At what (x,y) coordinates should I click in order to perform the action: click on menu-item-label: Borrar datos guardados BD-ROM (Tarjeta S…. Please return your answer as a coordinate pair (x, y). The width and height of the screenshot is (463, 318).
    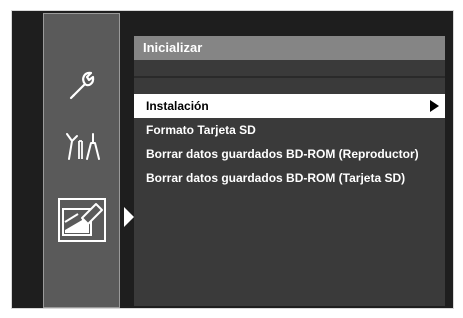
    Looking at the image, I should click on (276, 178).